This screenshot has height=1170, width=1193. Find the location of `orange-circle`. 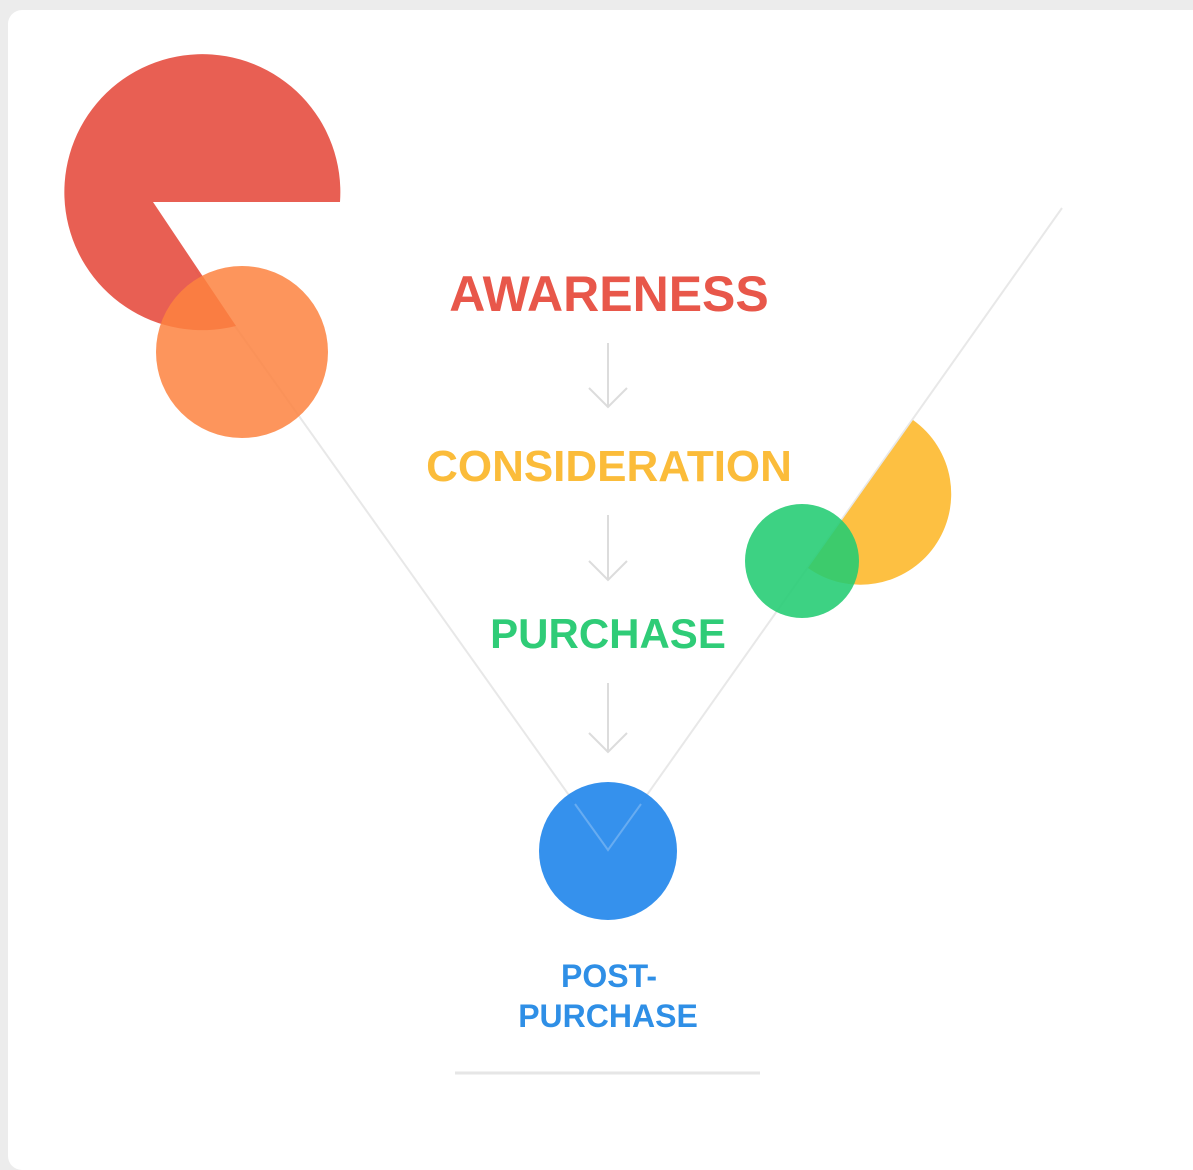

orange-circle is located at coordinates (242, 352).